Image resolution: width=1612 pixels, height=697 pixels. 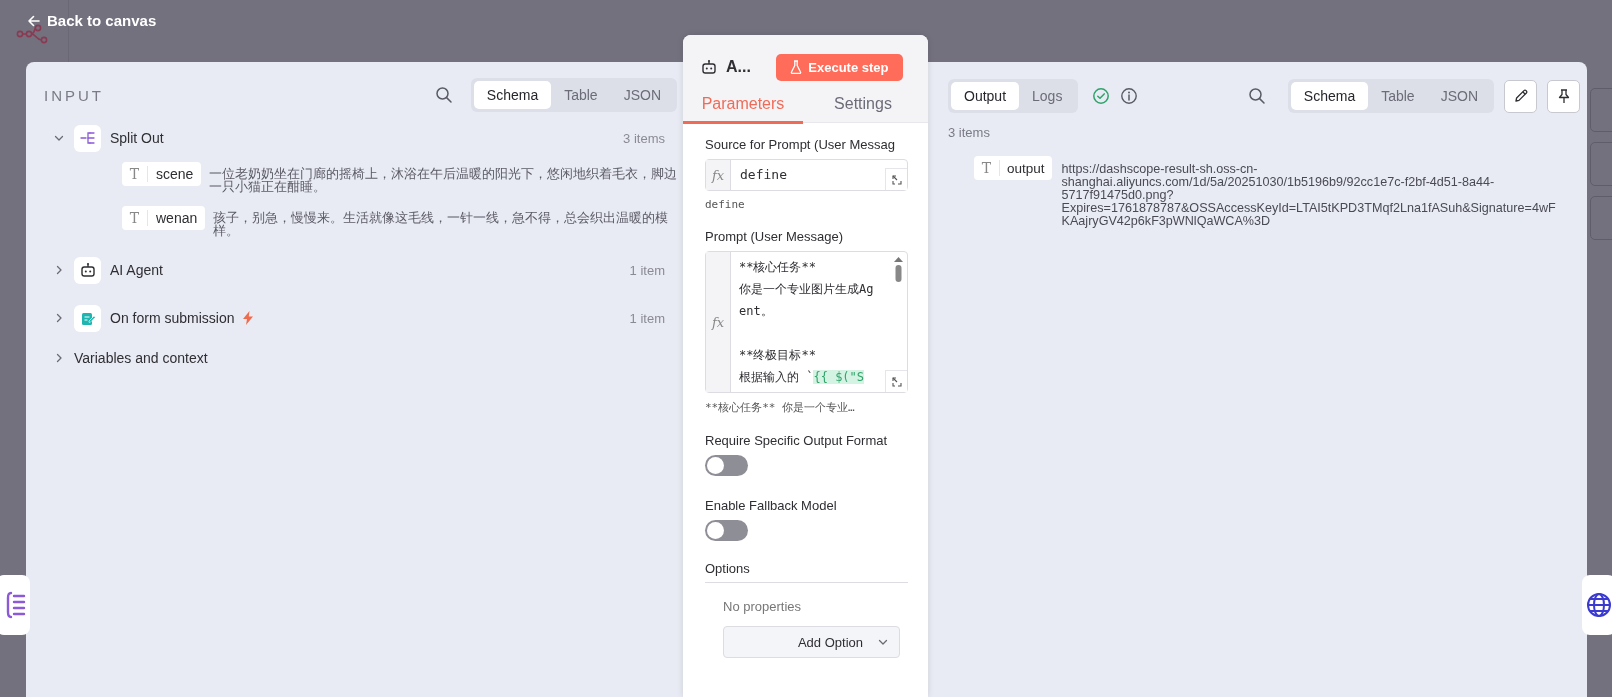 What do you see at coordinates (162, 174) in the screenshot?
I see `field-tag: T scene` at bounding box center [162, 174].